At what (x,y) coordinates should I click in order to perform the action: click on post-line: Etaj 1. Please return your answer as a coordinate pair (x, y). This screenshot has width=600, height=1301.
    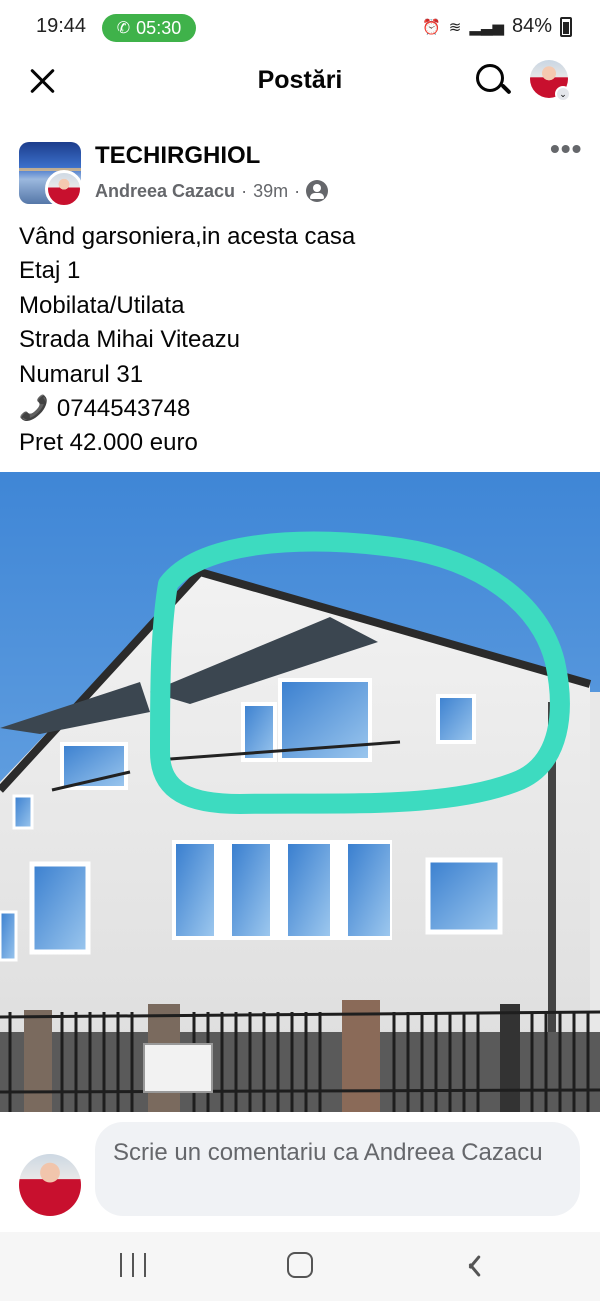
    Looking at the image, I should click on (50, 271).